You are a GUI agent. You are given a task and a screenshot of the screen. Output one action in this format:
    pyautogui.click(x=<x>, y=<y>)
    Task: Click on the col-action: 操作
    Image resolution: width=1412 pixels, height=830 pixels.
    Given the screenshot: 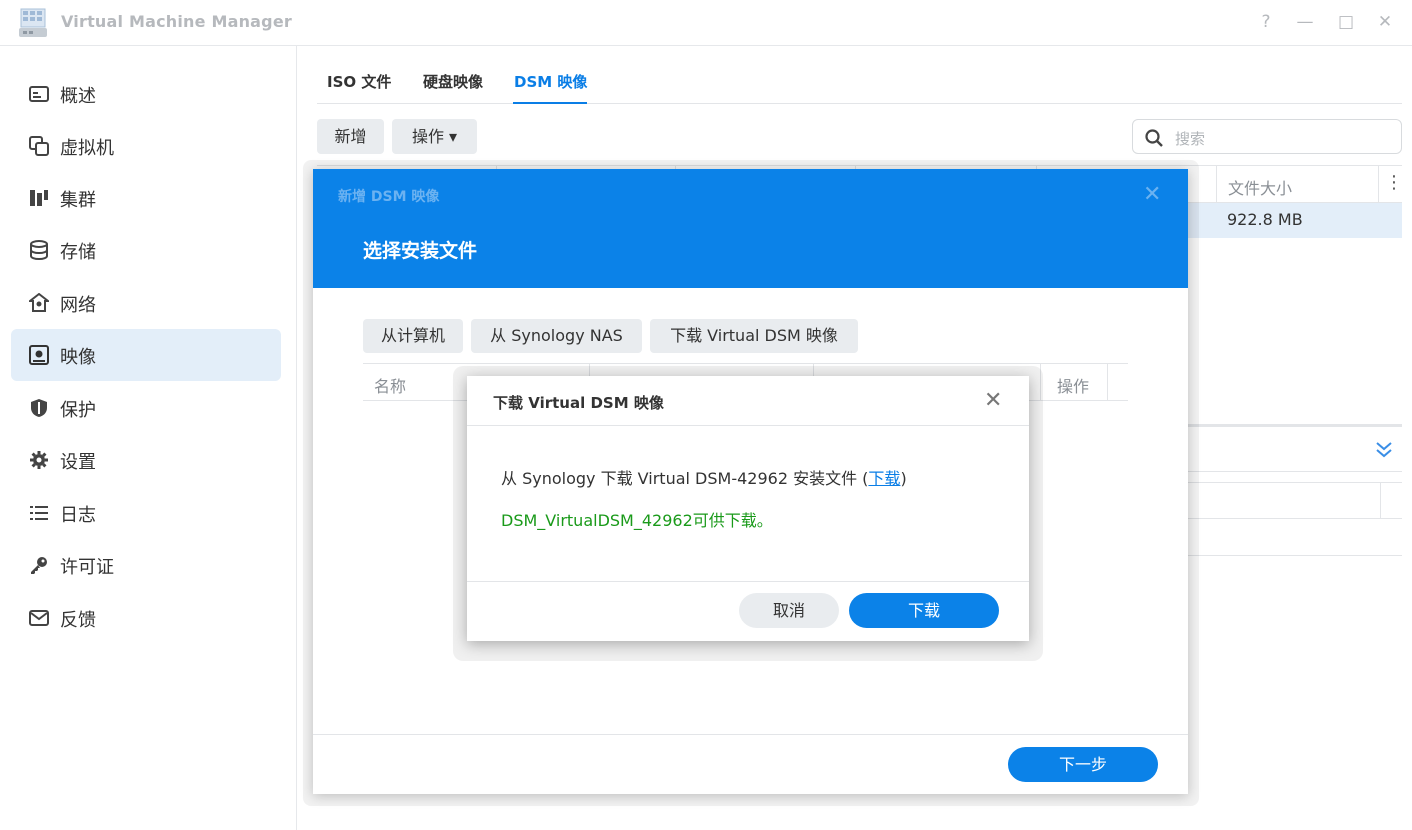 What is the action you would take?
    pyautogui.click(x=1073, y=385)
    